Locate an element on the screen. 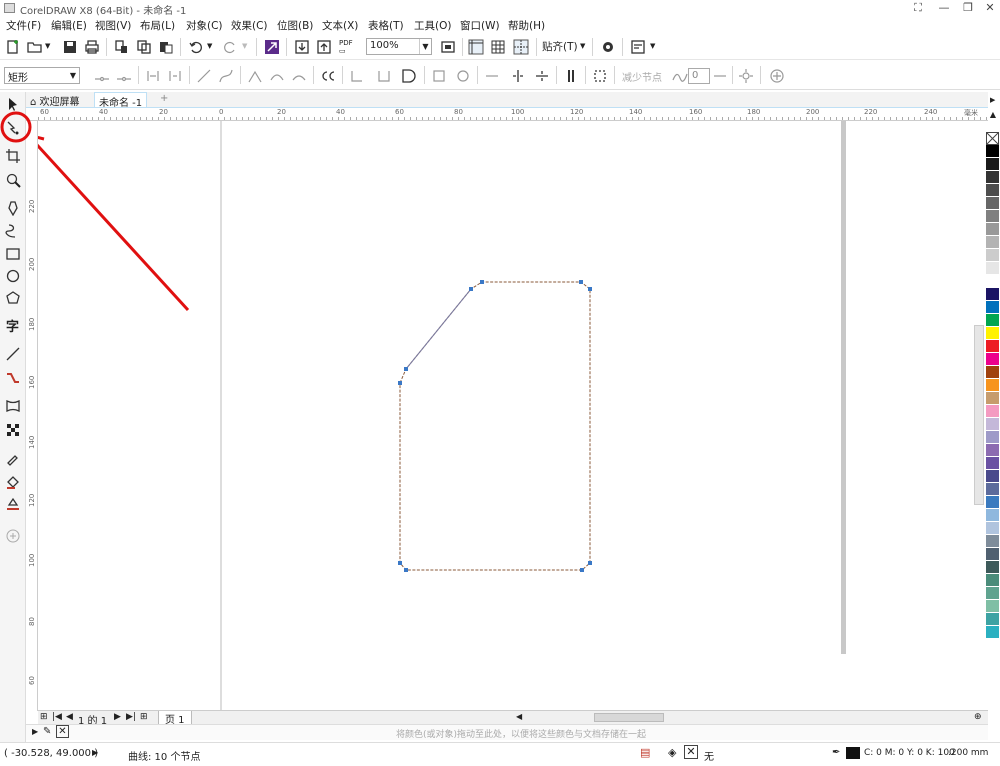 This screenshot has width=1000, height=766. menu-tools: 工具(O) is located at coordinates (432, 25).